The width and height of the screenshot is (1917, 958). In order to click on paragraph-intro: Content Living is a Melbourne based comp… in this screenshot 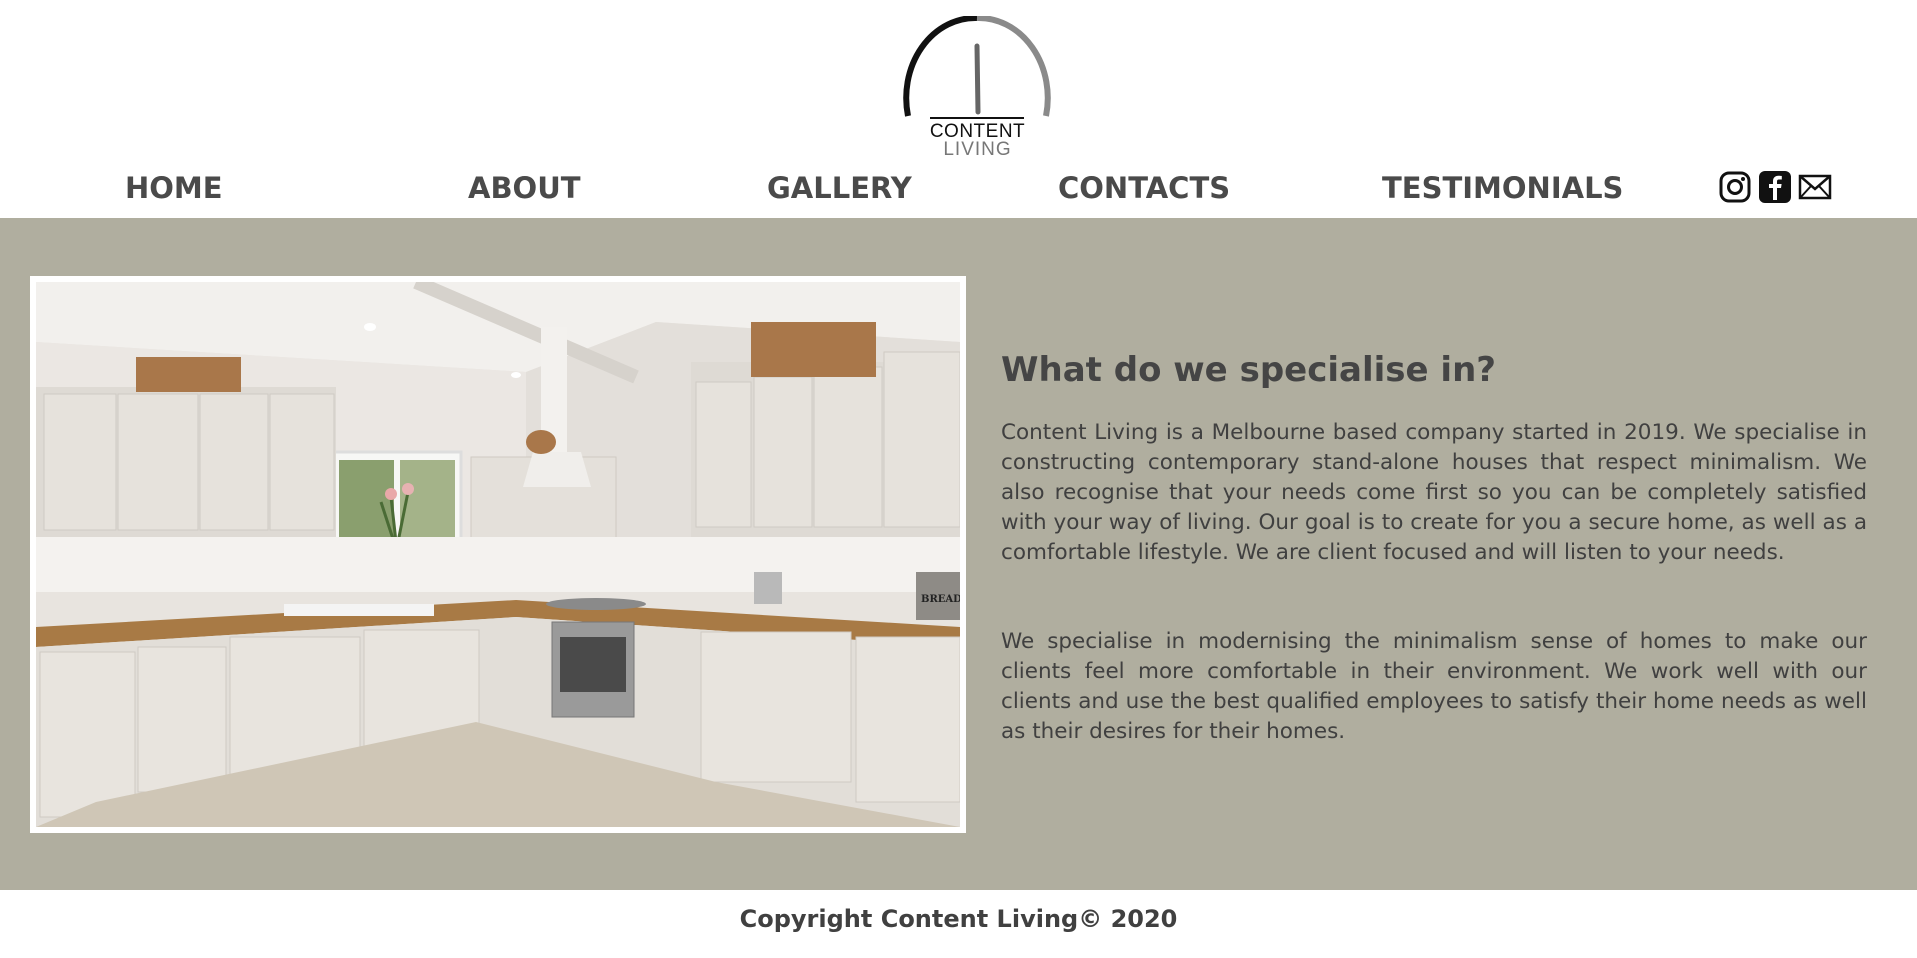, I will do `click(1434, 492)`.